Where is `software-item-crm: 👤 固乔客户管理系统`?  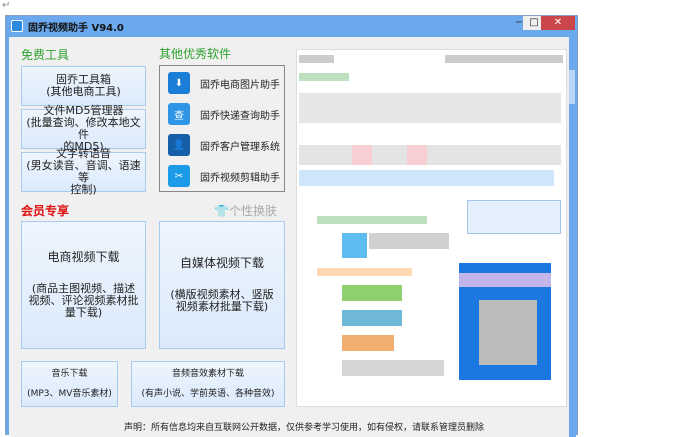
software-item-crm: 👤 固乔客户管理系统 is located at coordinates (224, 145).